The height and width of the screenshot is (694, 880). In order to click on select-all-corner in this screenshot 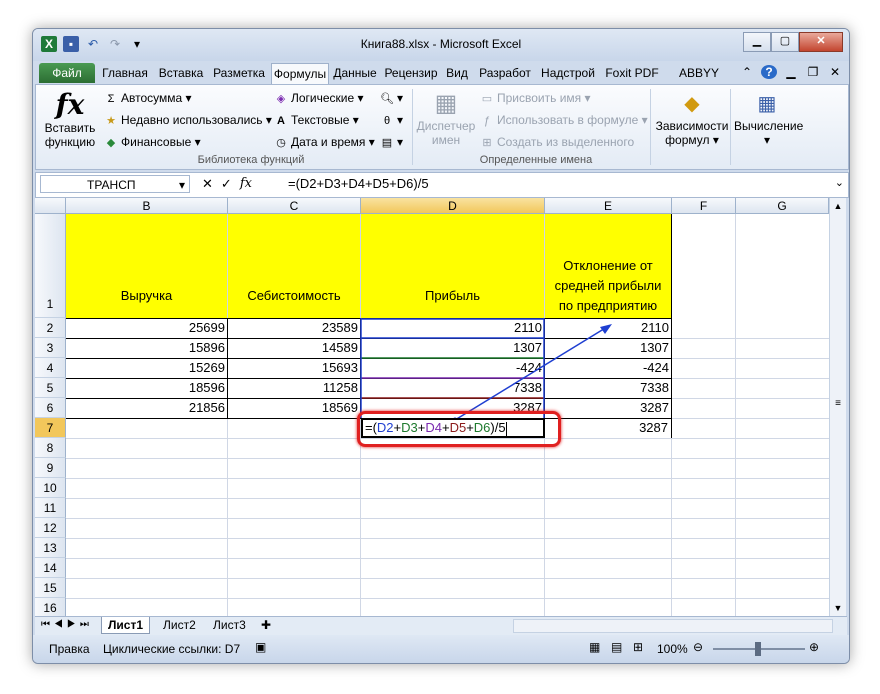, I will do `click(50, 206)`.